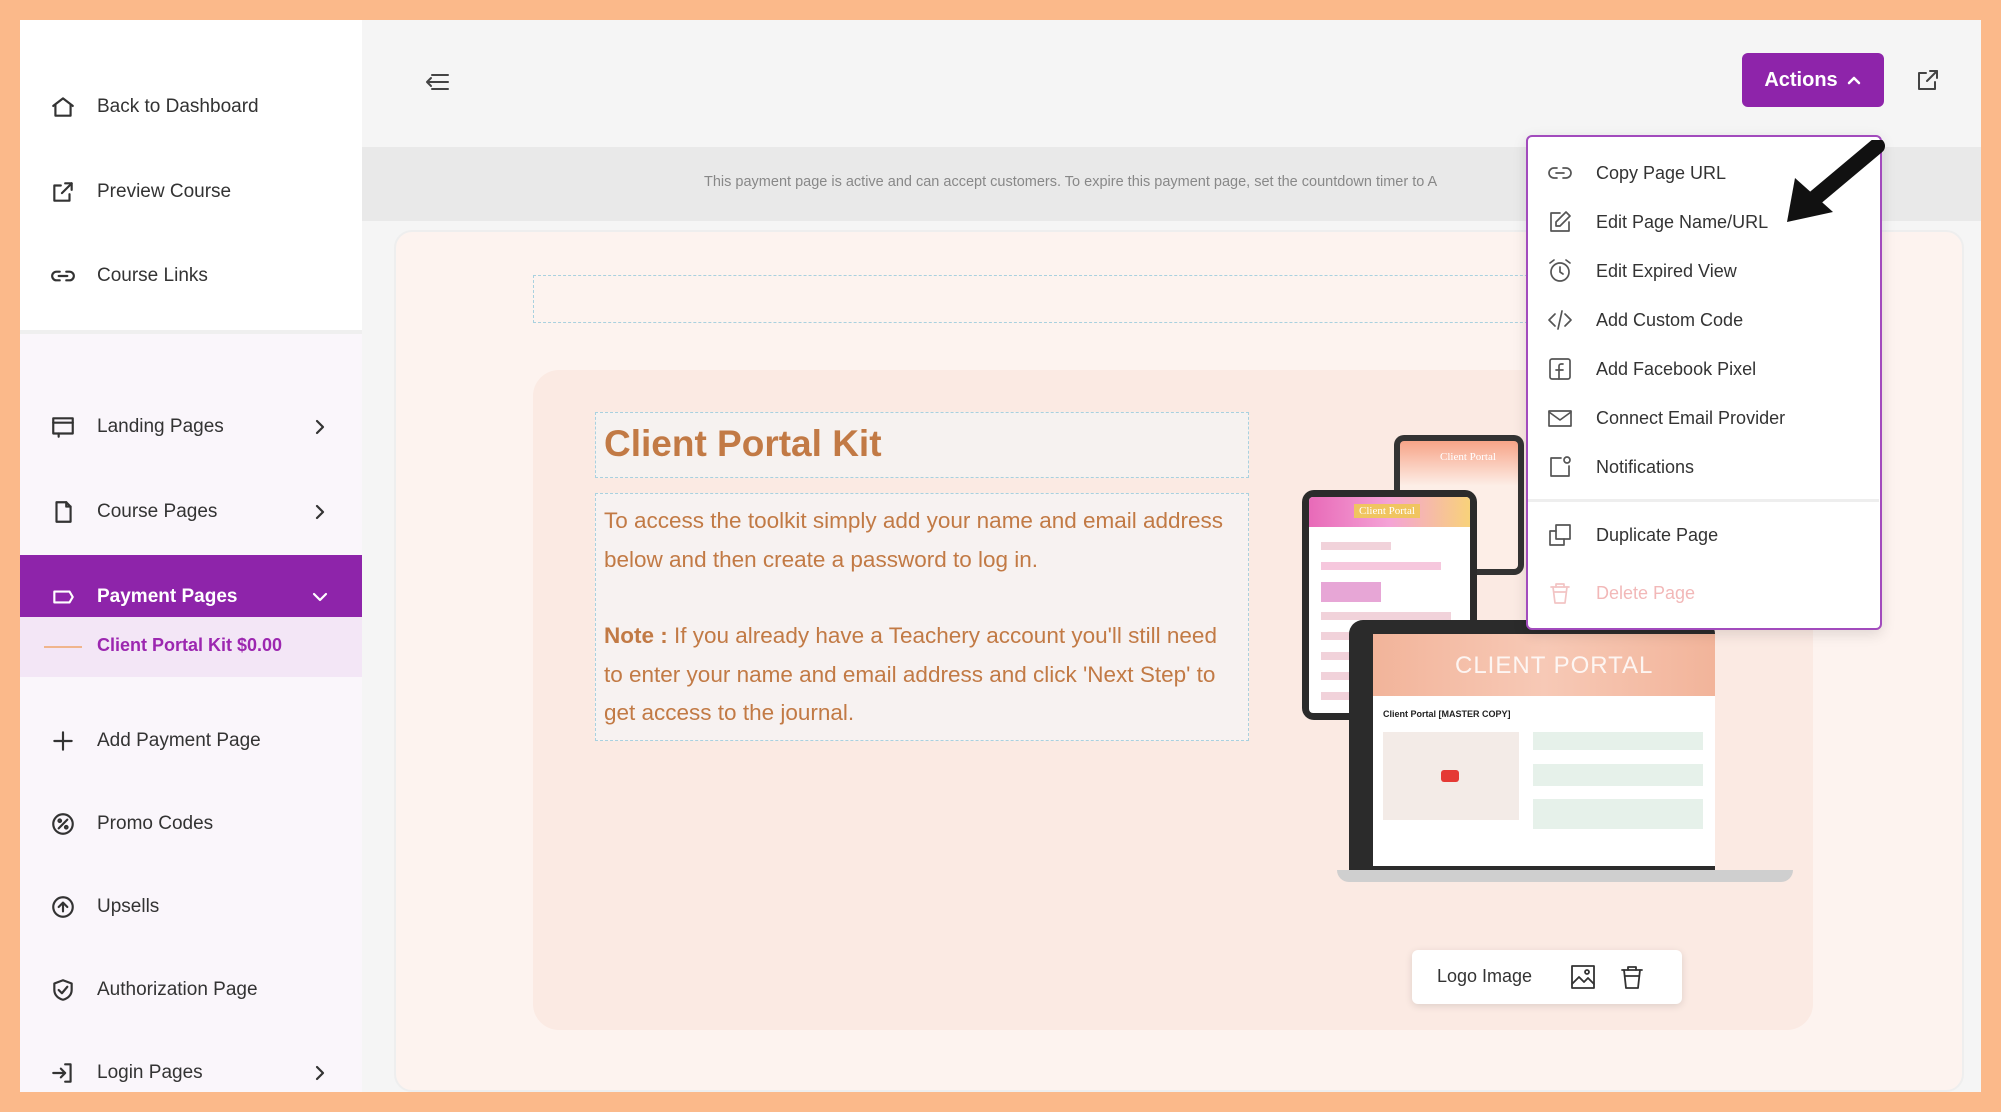 The width and height of the screenshot is (2001, 1112). What do you see at coordinates (1583, 977) in the screenshot?
I see `image-icon` at bounding box center [1583, 977].